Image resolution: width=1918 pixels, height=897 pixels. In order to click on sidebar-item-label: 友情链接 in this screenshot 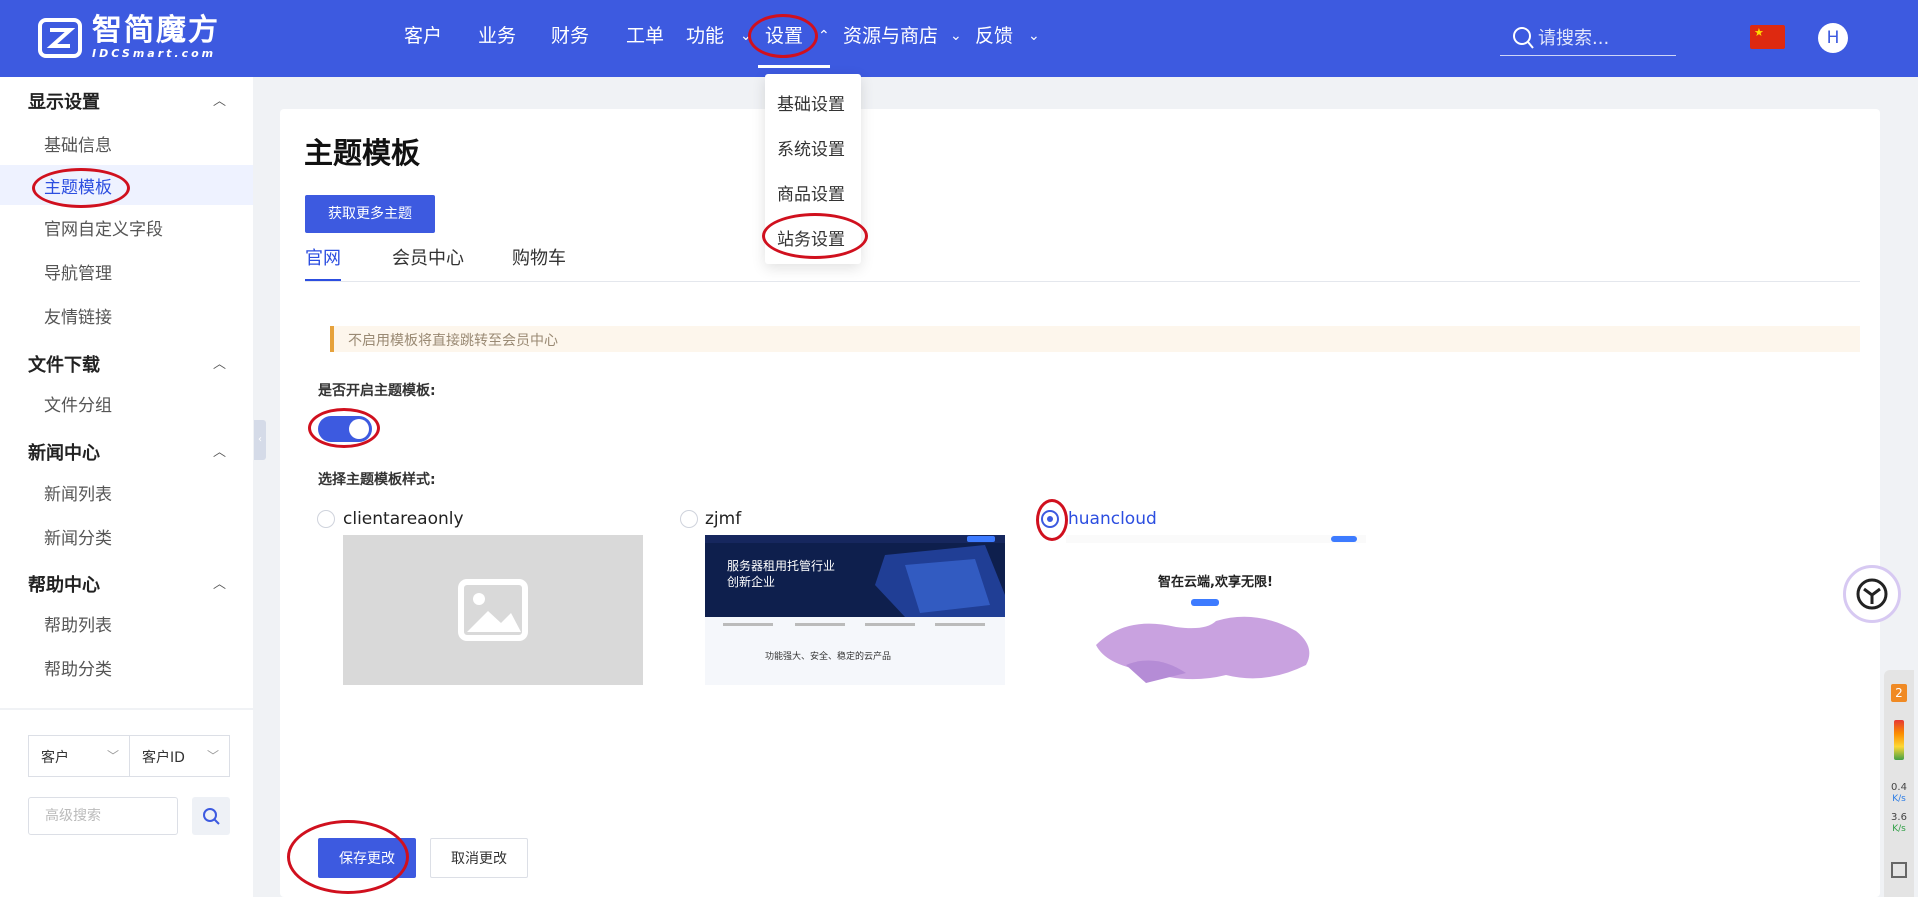, I will do `click(78, 318)`.